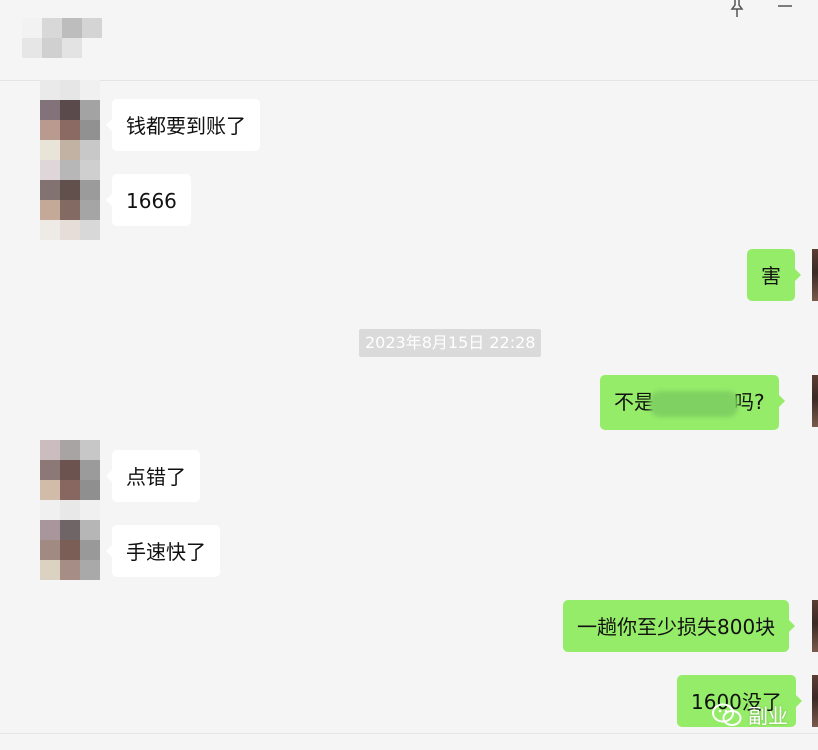  What do you see at coordinates (768, 716) in the screenshot?
I see `watermark-text: 副业` at bounding box center [768, 716].